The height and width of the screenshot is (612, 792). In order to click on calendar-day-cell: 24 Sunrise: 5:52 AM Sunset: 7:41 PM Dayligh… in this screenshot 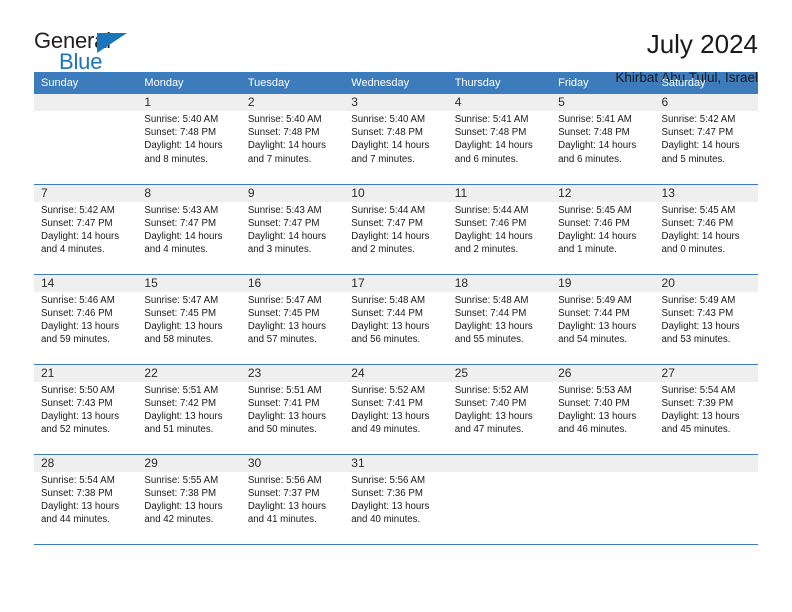, I will do `click(396, 409)`.